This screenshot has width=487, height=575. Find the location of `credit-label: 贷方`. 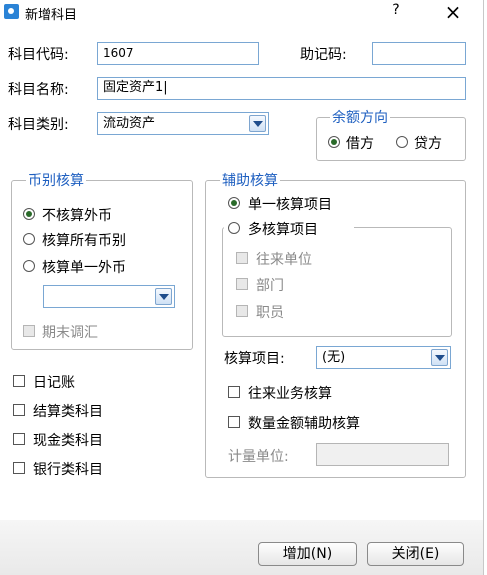

credit-label: 贷方 is located at coordinates (428, 144).